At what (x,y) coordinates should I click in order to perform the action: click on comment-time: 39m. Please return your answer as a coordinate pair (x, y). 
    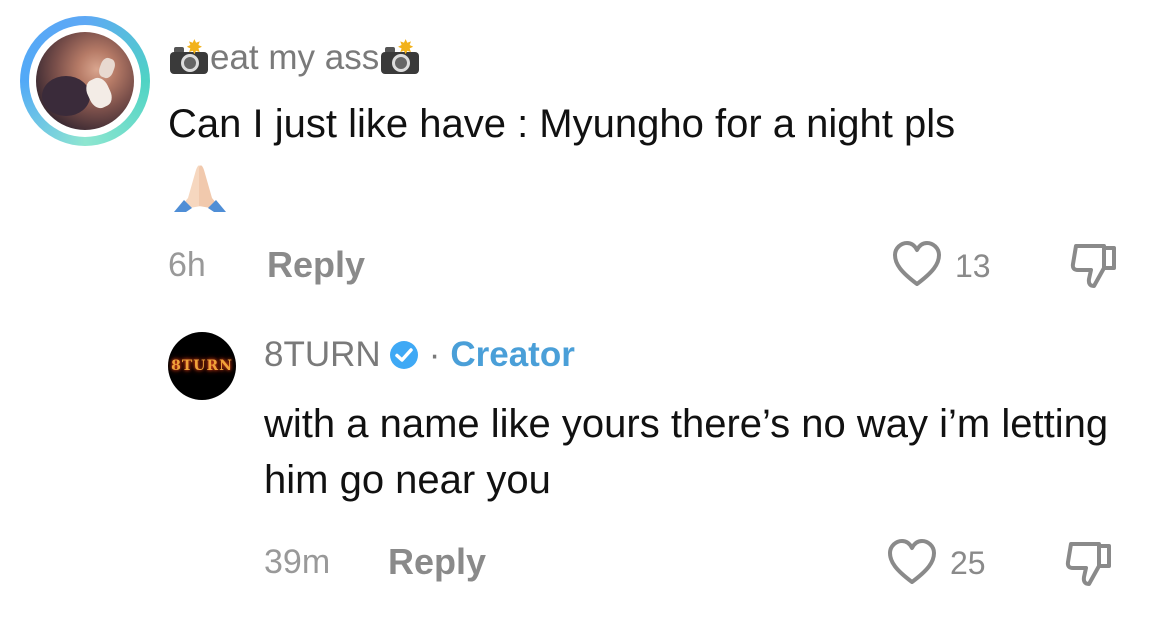
    Looking at the image, I should click on (297, 562).